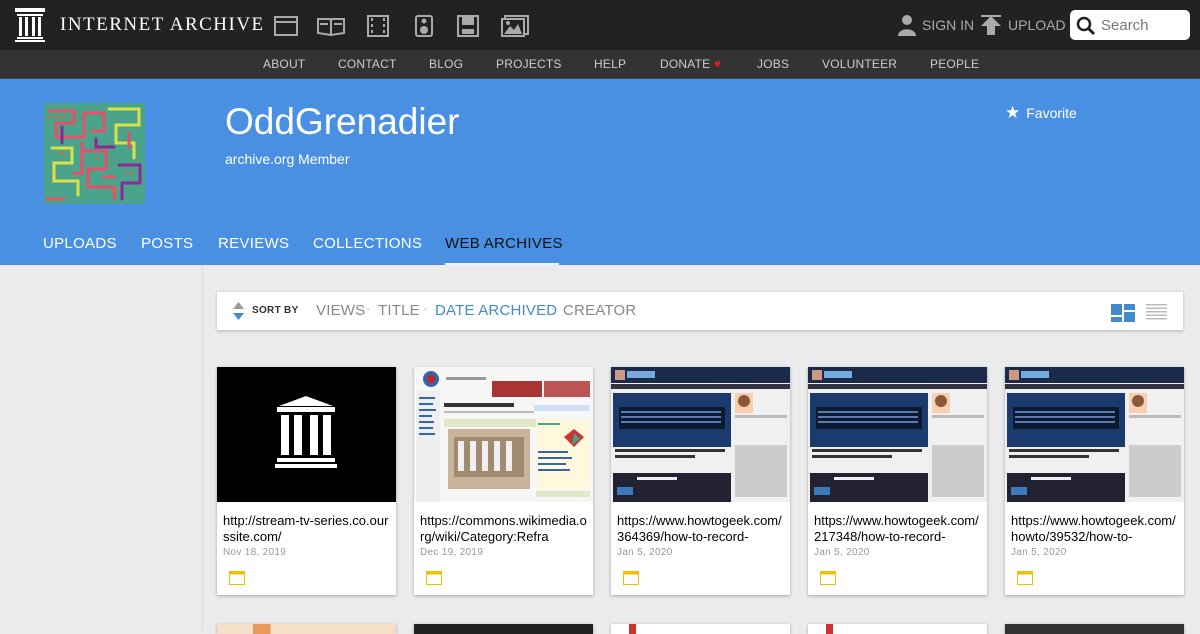 Image resolution: width=1200 pixels, height=634 pixels. What do you see at coordinates (80, 243) in the screenshot?
I see `tab-uploads: UPLOADS` at bounding box center [80, 243].